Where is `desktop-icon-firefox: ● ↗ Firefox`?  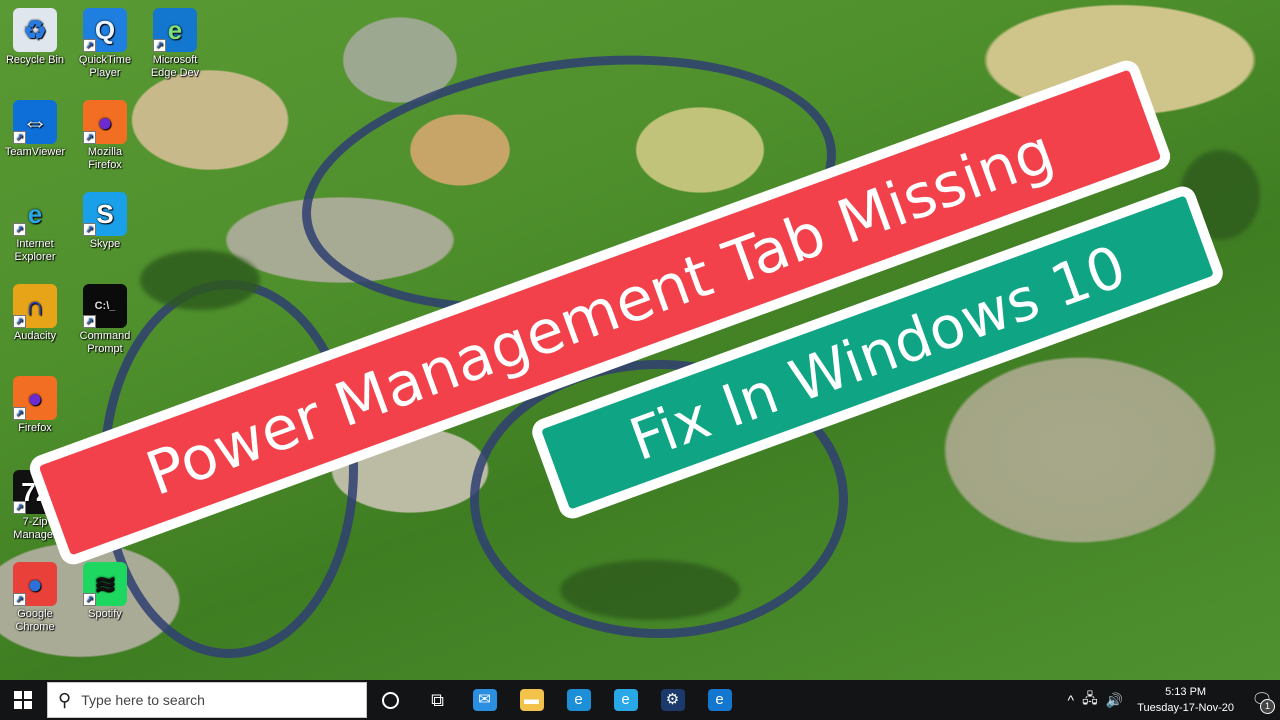
desktop-icon-firefox: ● ↗ Firefox is located at coordinates (35, 405).